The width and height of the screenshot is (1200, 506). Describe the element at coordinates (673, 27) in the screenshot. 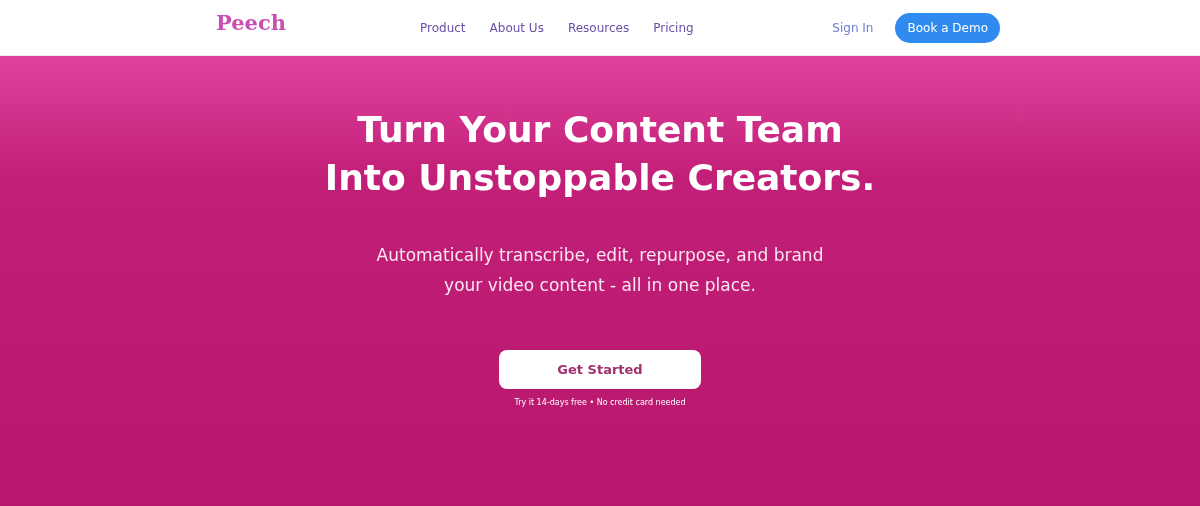

I see `nav-link: Pricing` at that location.